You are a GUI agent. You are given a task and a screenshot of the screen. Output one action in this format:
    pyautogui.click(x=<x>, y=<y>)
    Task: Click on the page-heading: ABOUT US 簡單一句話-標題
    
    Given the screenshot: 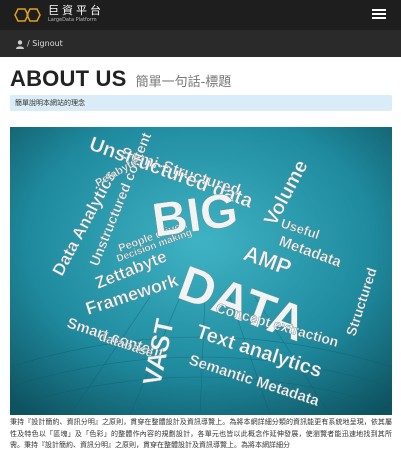 What is the action you would take?
    pyautogui.click(x=120, y=79)
    